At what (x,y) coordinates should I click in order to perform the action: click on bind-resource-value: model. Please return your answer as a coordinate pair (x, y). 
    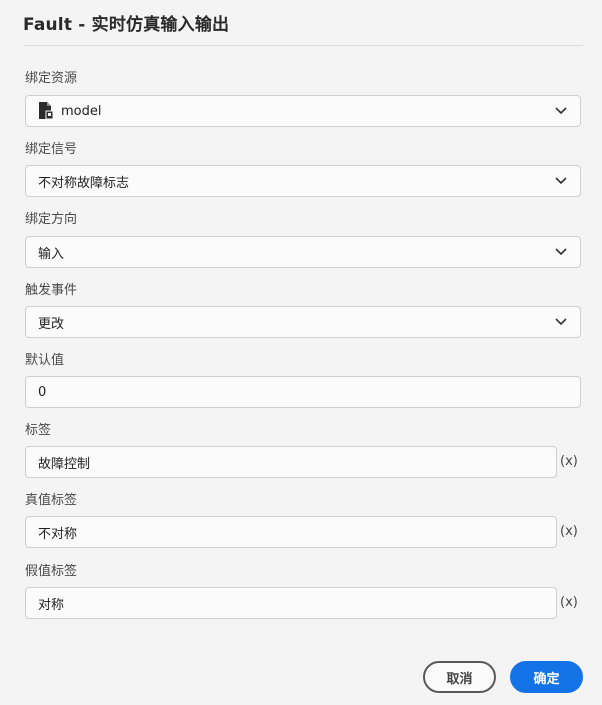
    Looking at the image, I should click on (81, 111).